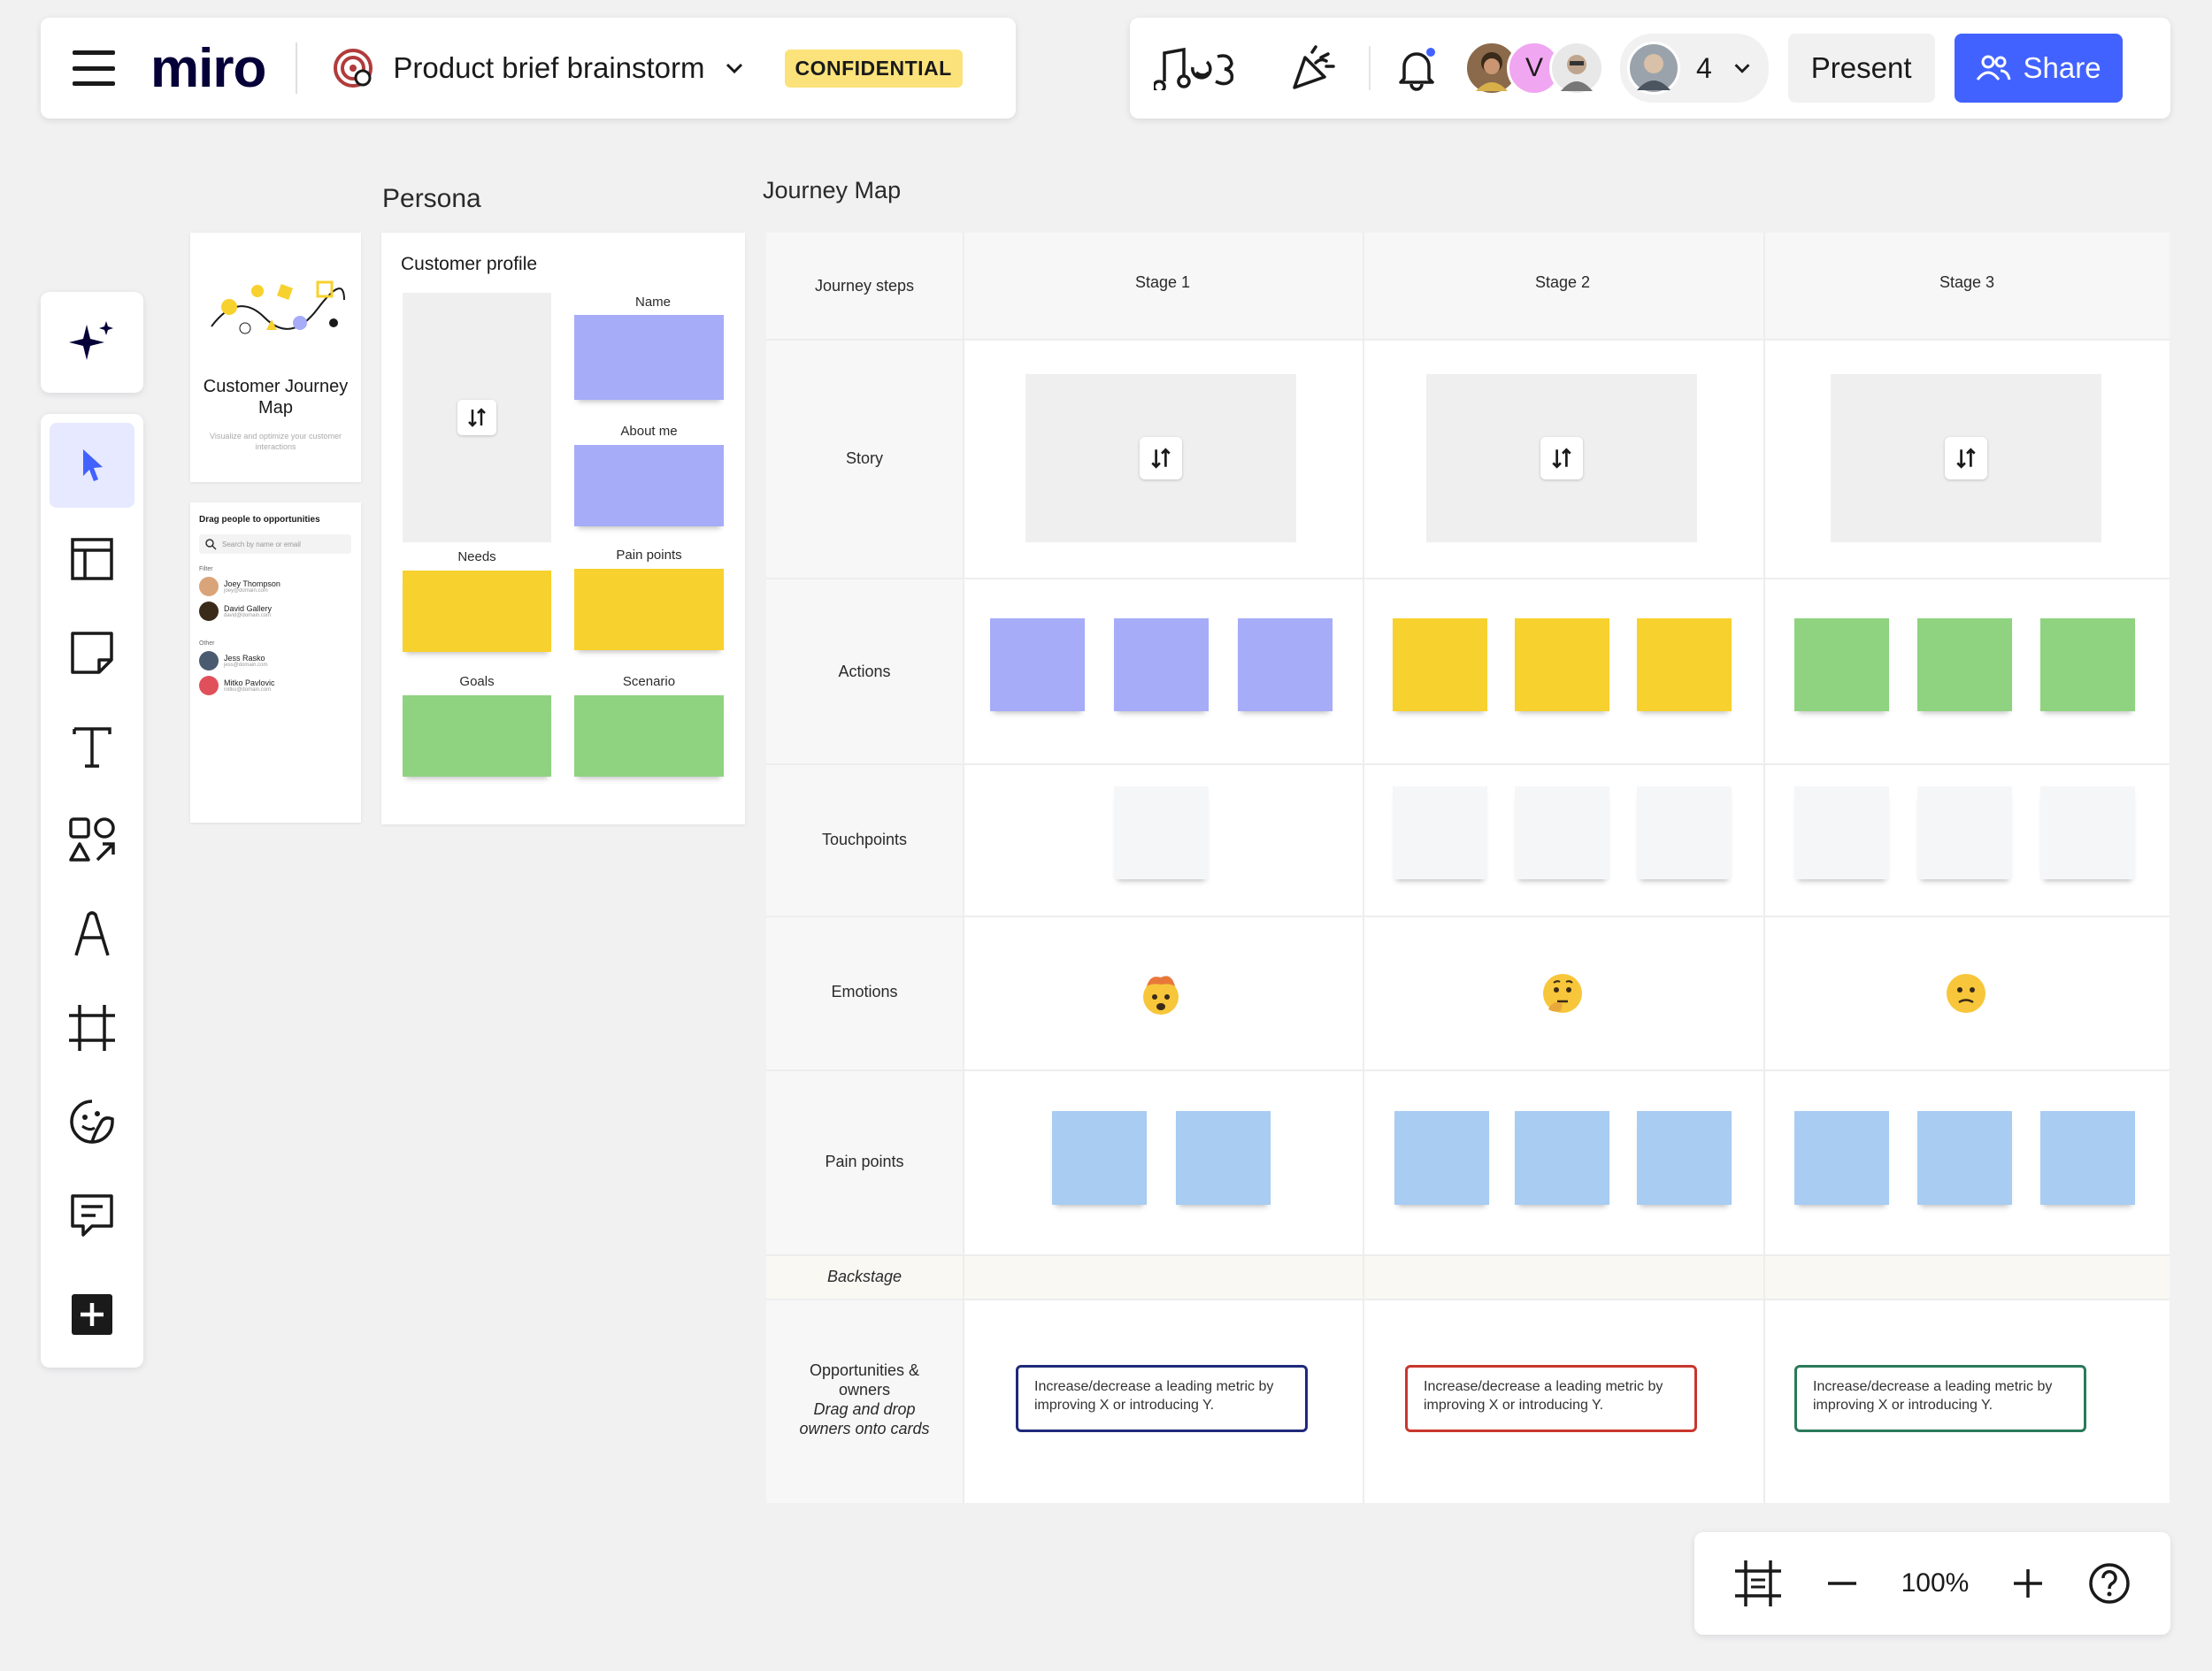 The height and width of the screenshot is (1671, 2212). Describe the element at coordinates (92, 840) in the screenshot. I see `shapes-tool` at that location.